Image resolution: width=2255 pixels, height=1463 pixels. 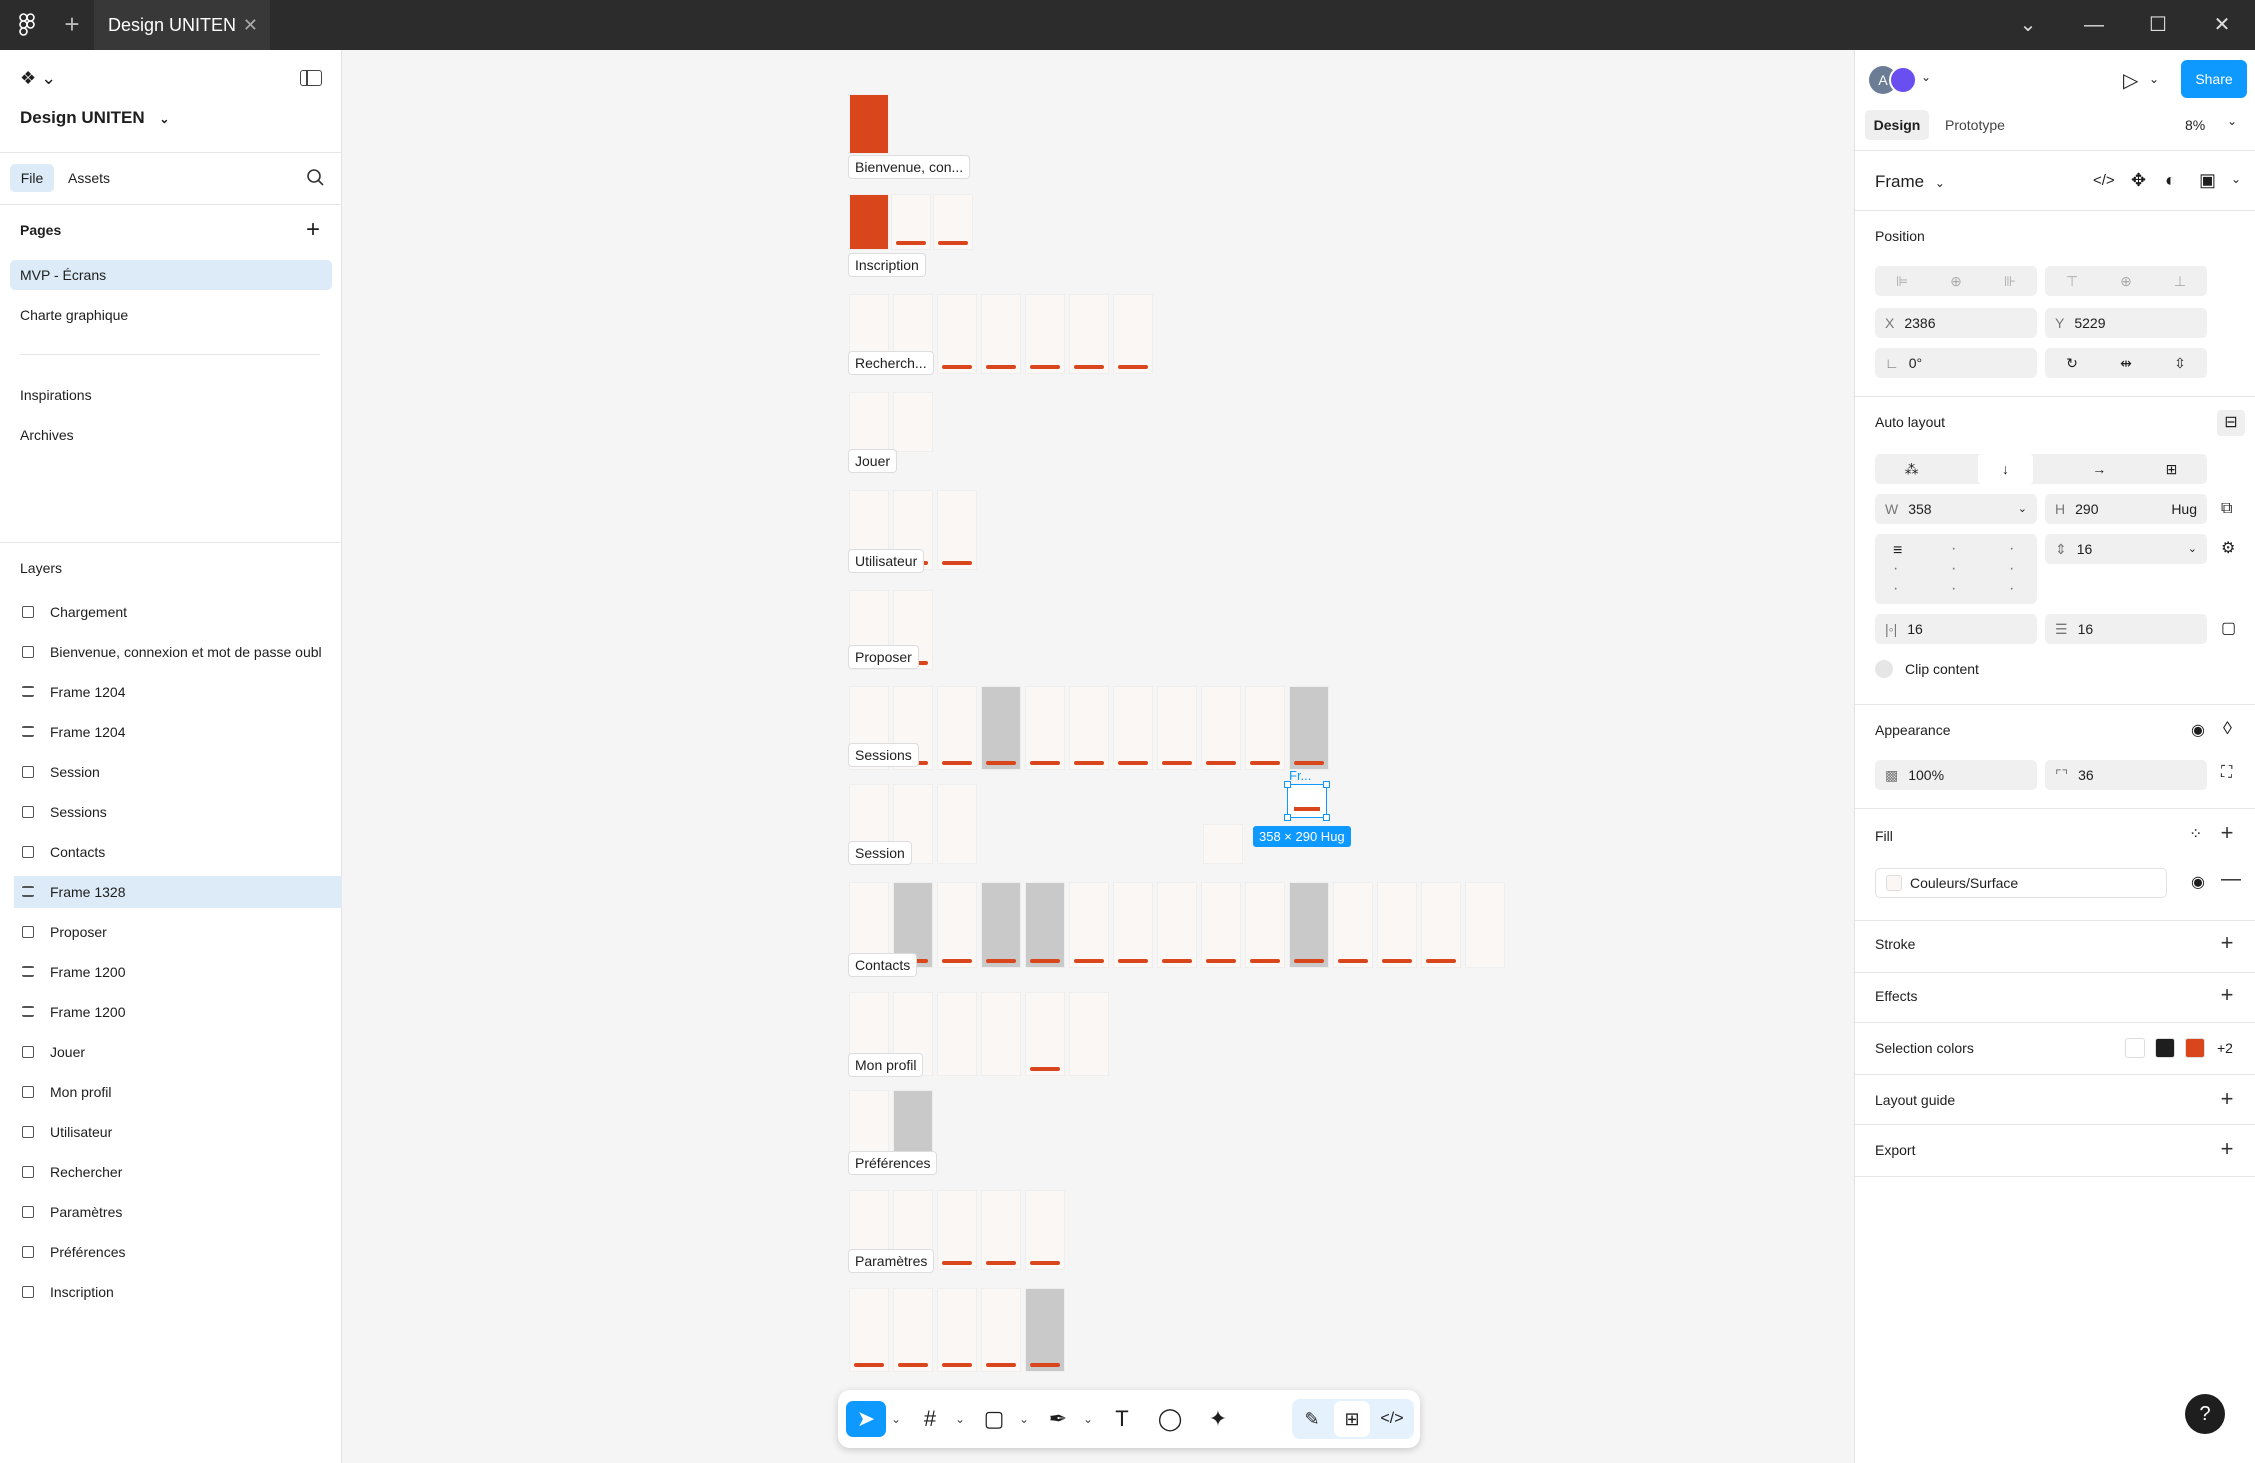 I want to click on autolayout-toggle-icon: ⊟, so click(x=2231, y=423).